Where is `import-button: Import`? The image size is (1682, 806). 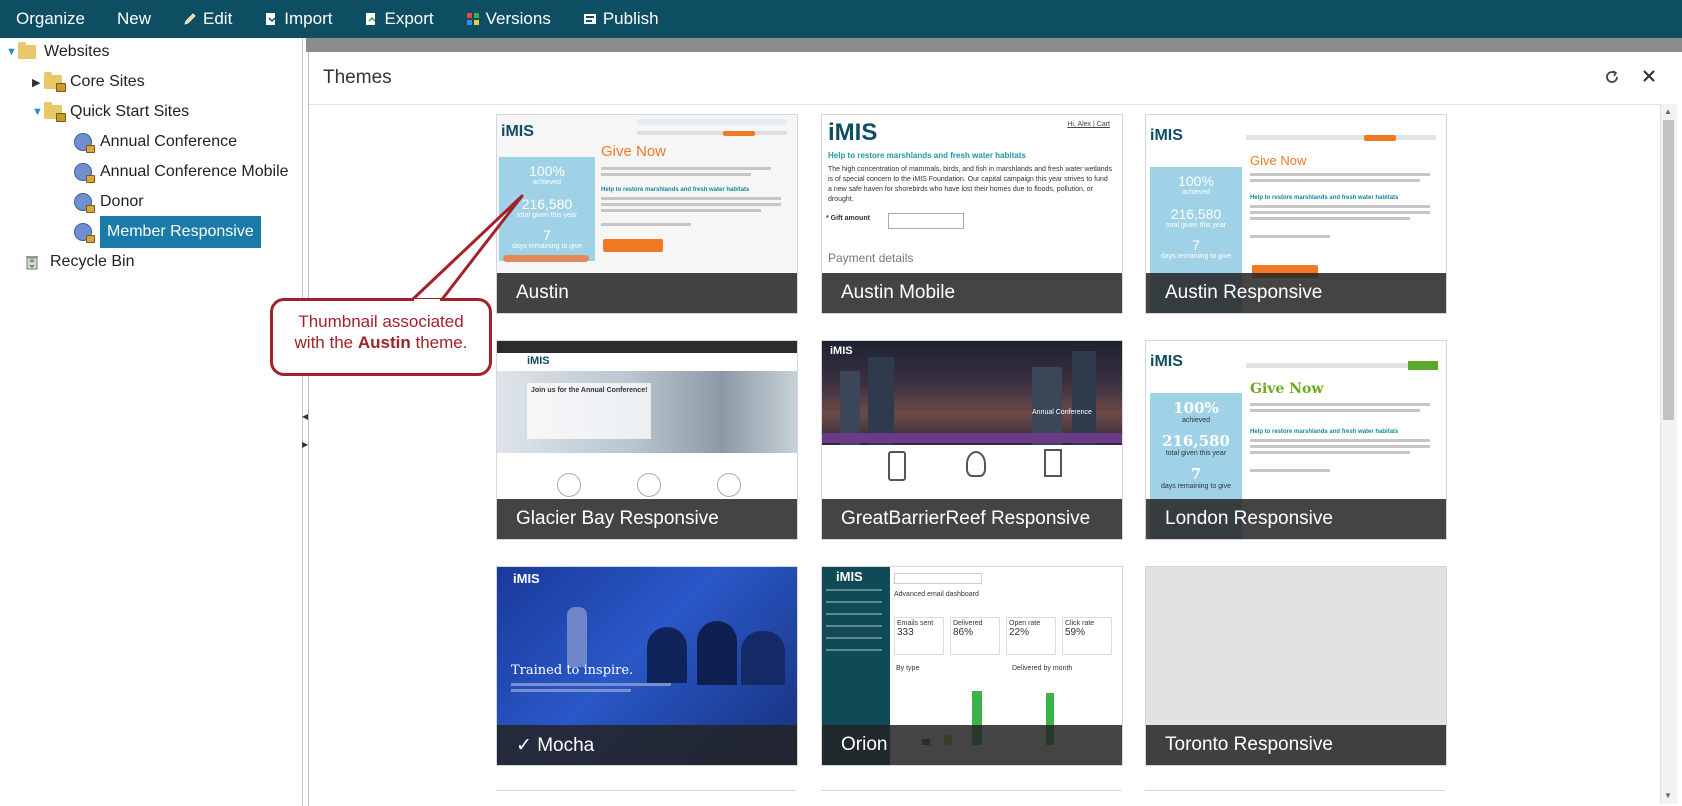
import-button: Import is located at coordinates (298, 19).